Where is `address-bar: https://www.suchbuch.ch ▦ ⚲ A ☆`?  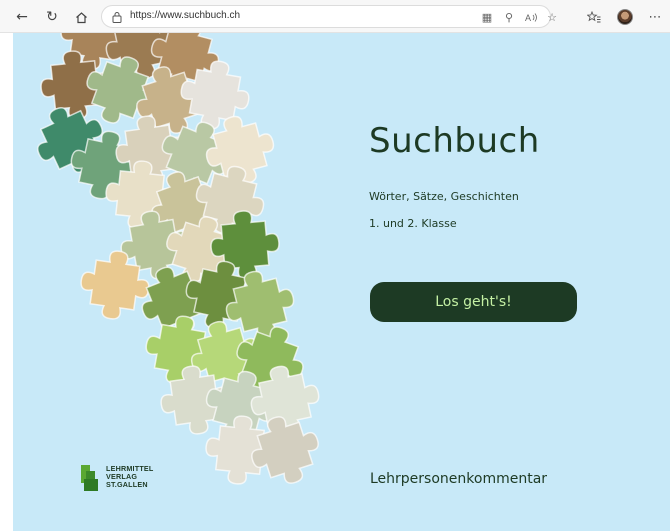 address-bar: https://www.suchbuch.ch ▦ ⚲ A ☆ is located at coordinates (329, 16).